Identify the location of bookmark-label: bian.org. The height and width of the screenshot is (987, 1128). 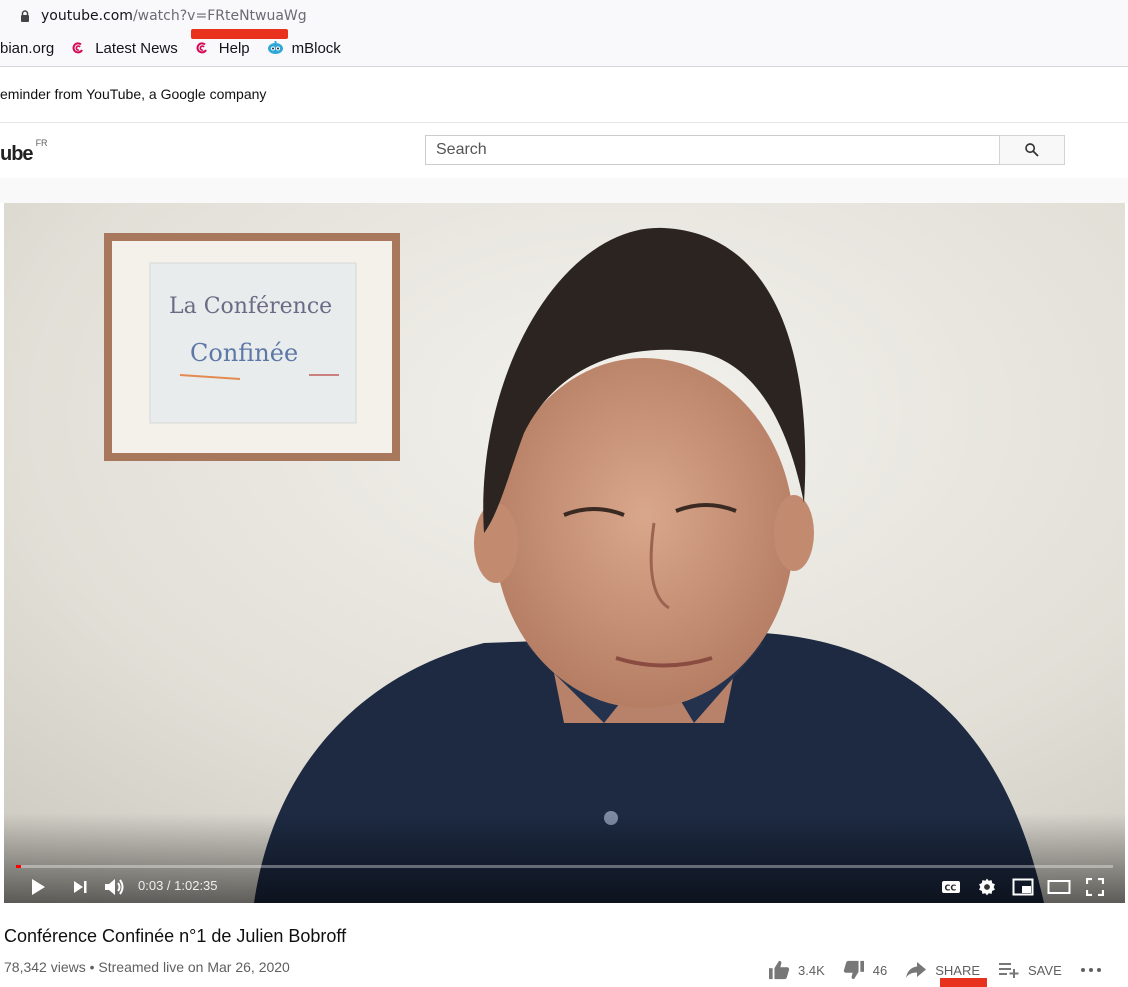
(27, 48).